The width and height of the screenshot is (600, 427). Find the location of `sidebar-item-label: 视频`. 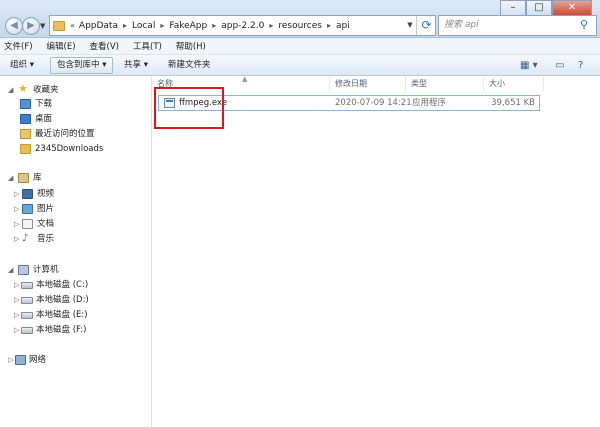

sidebar-item-label: 视频 is located at coordinates (46, 194).